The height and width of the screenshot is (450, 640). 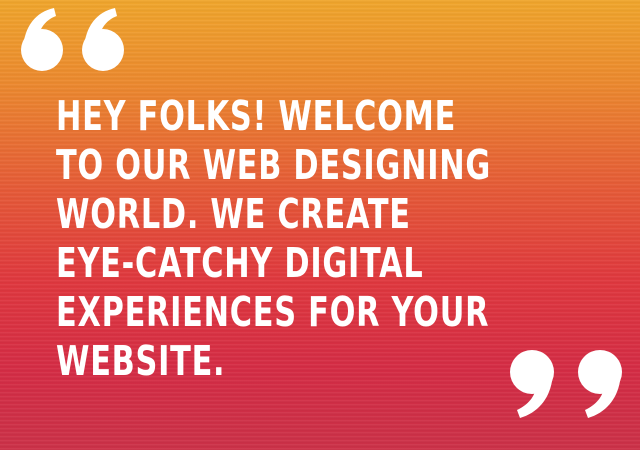 I want to click on quote-line: WORLD. WE CREATE, so click(x=233, y=214).